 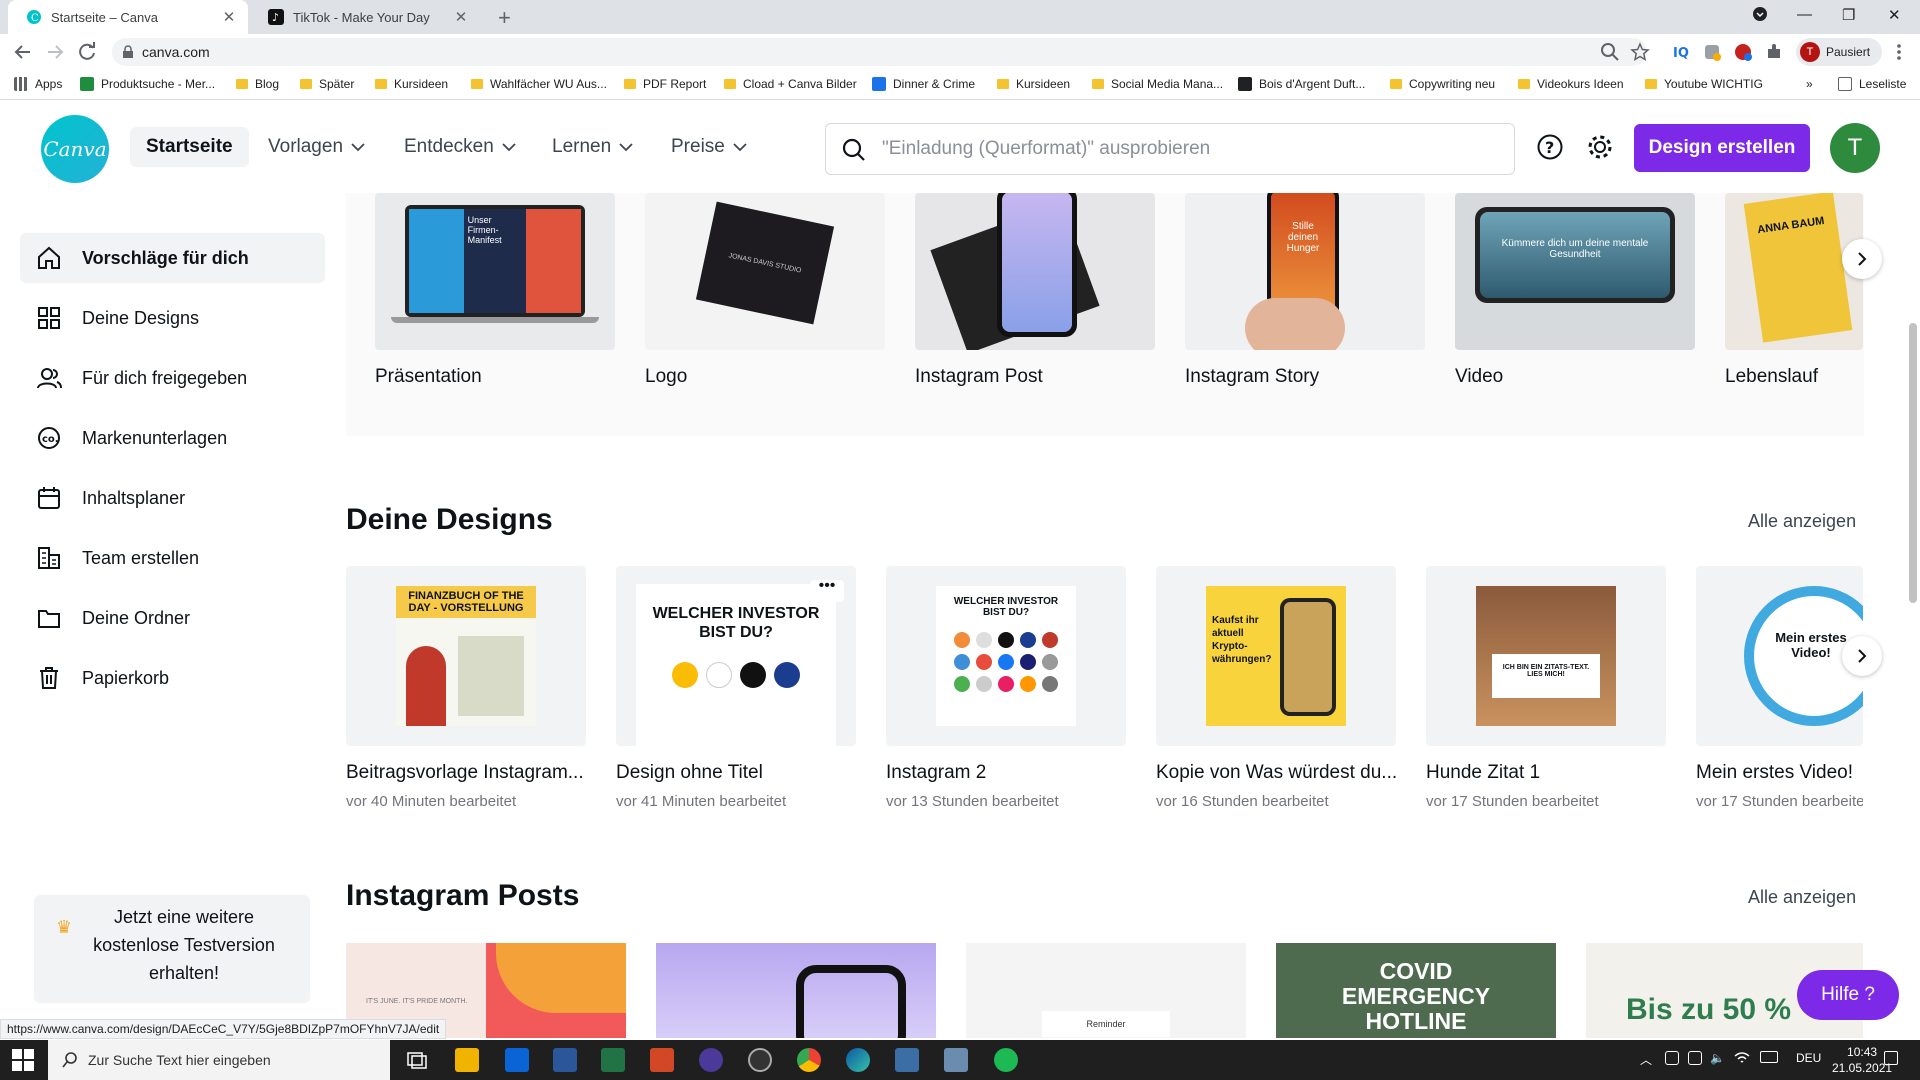 I want to click on mail-icon, so click(x=517, y=1060).